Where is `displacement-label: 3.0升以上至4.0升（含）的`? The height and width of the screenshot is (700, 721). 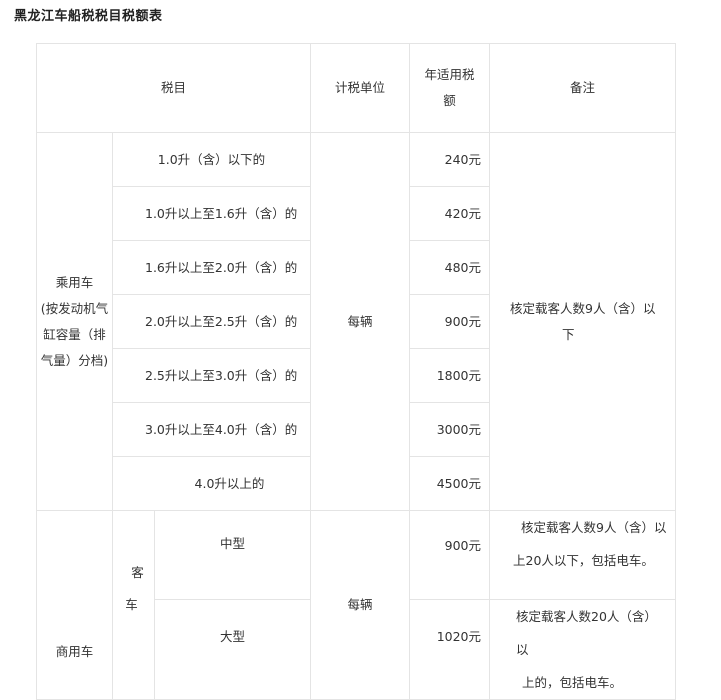 displacement-label: 3.0升以上至4.0升（含）的 is located at coordinates (211, 429).